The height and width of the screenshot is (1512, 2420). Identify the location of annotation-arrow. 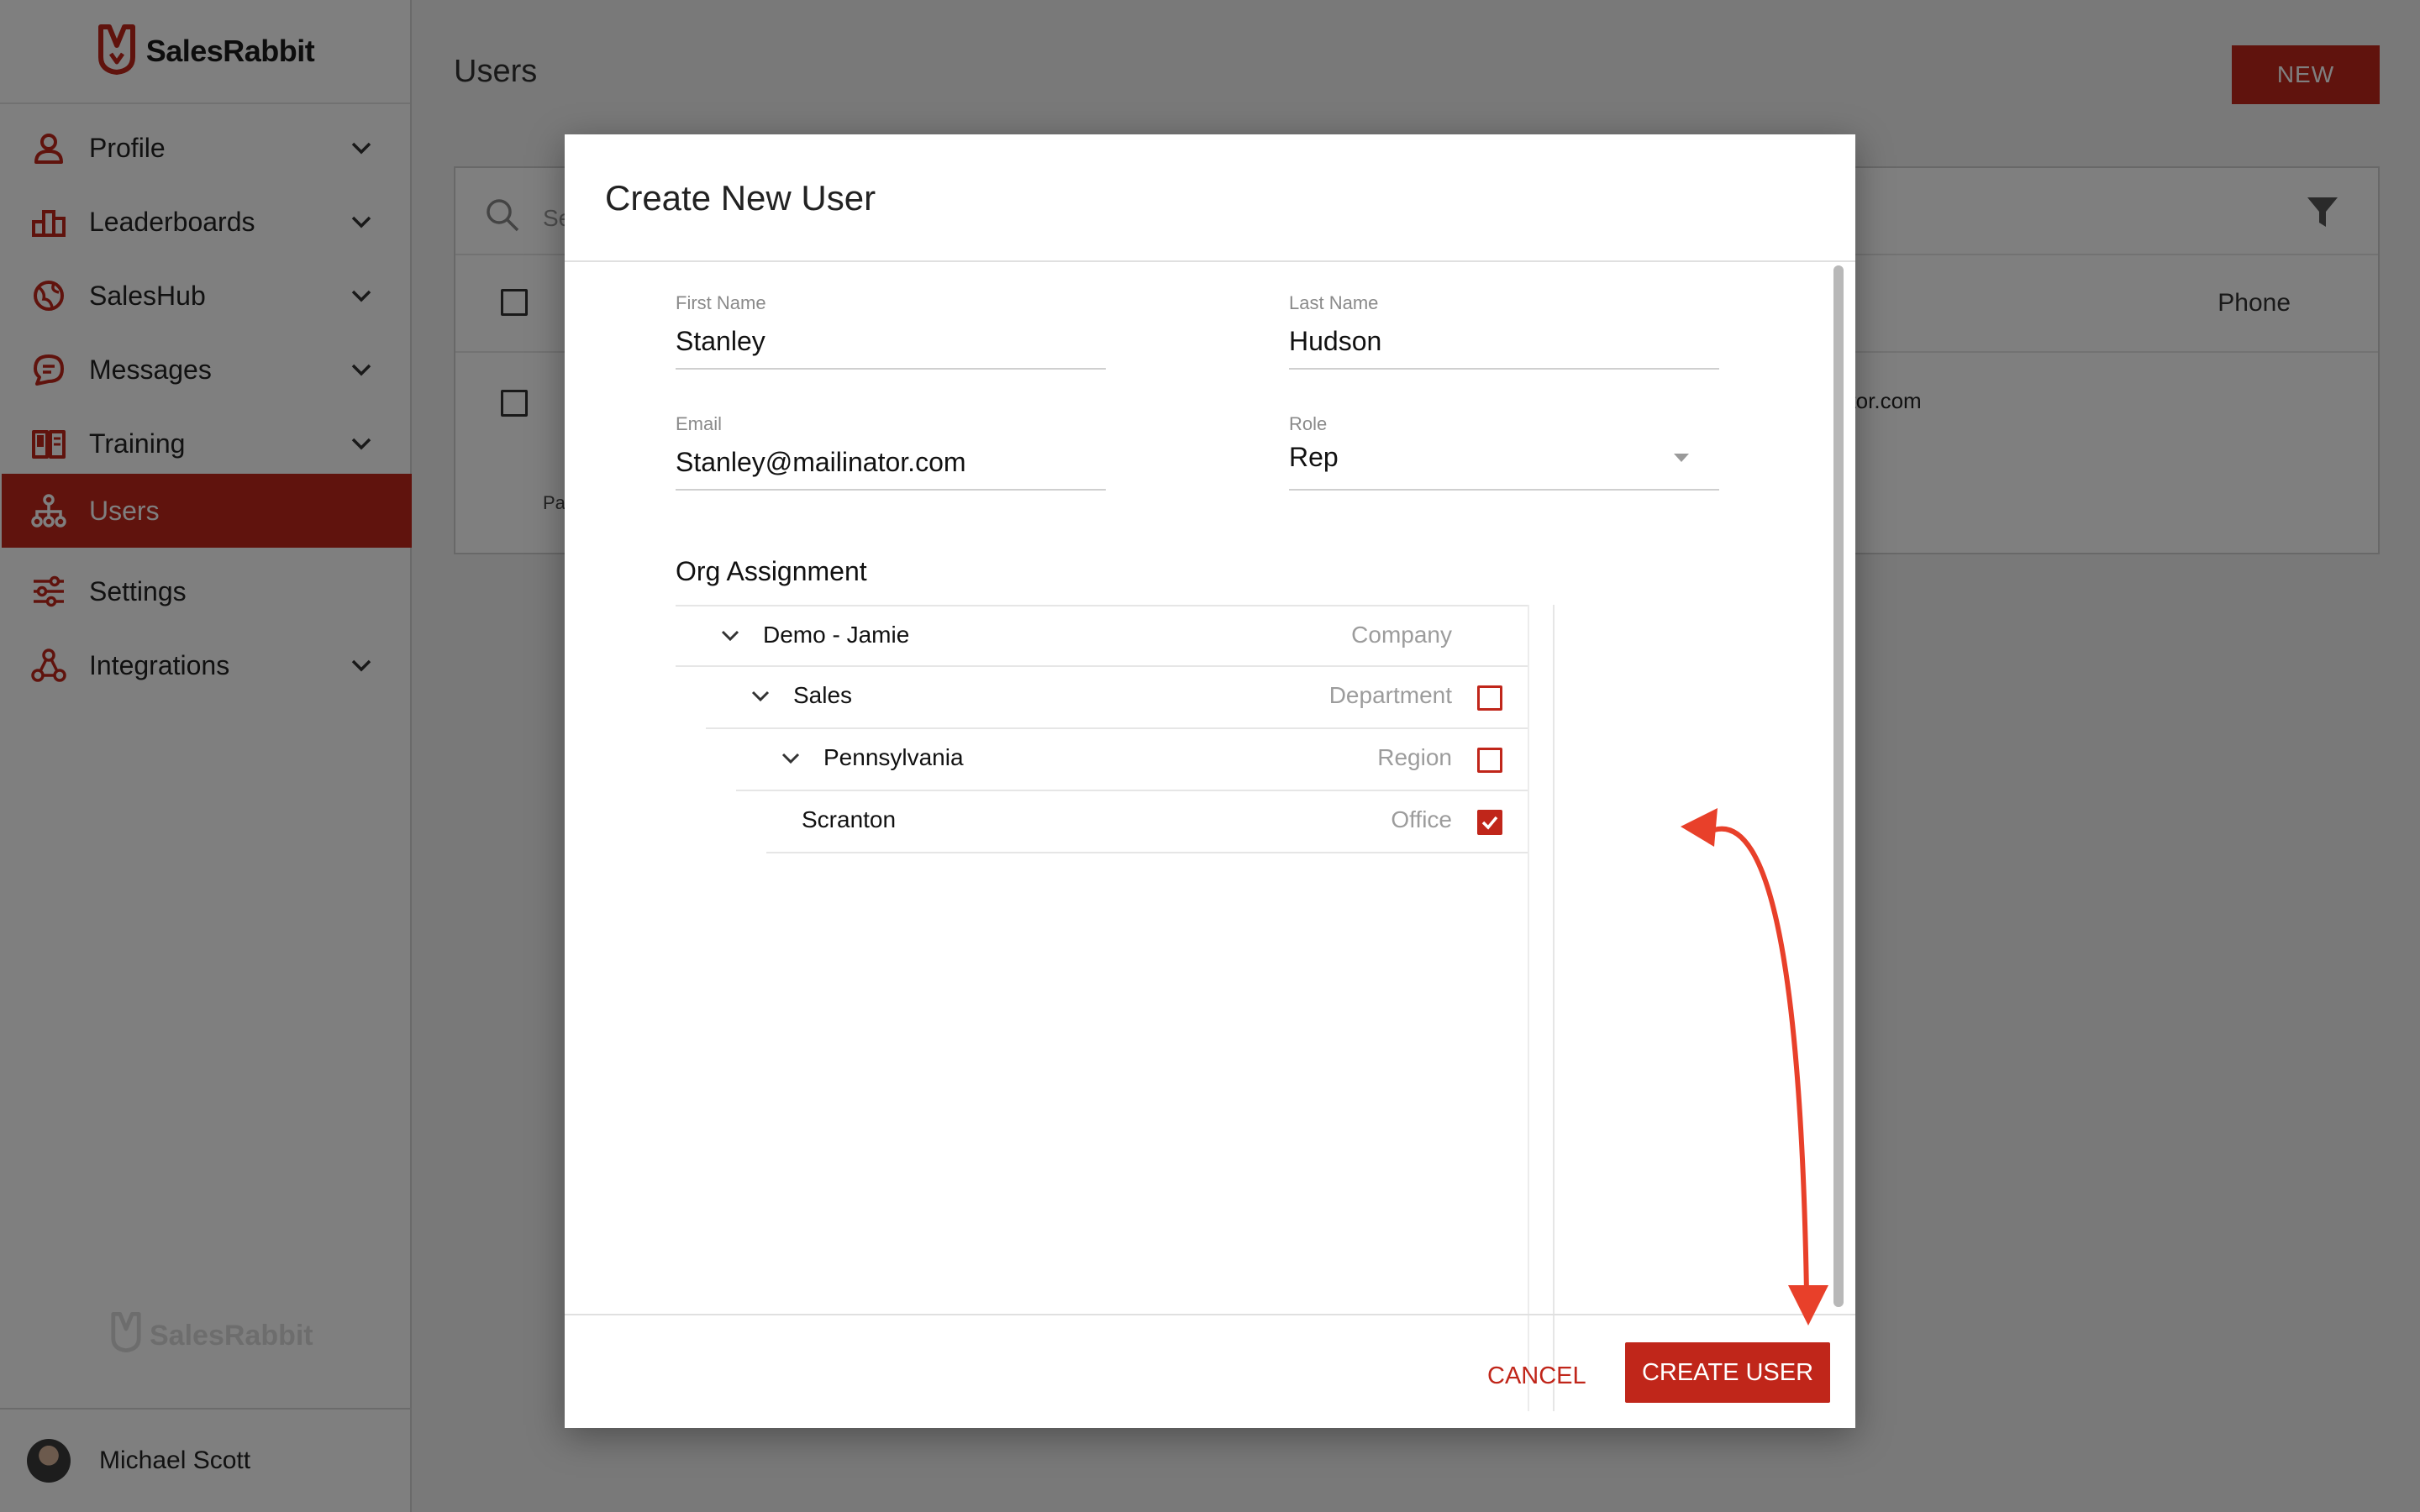
(1754, 1067).